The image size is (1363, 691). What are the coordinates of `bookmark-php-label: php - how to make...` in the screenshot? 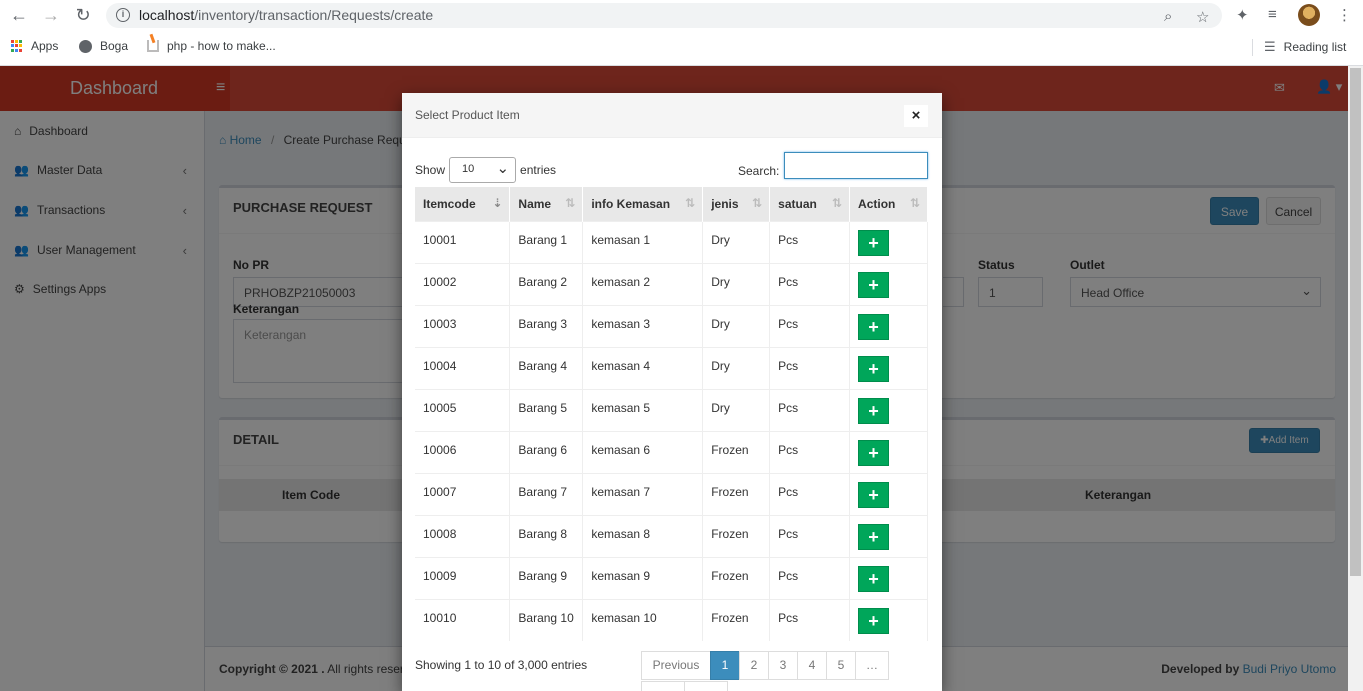 It's located at (221, 46).